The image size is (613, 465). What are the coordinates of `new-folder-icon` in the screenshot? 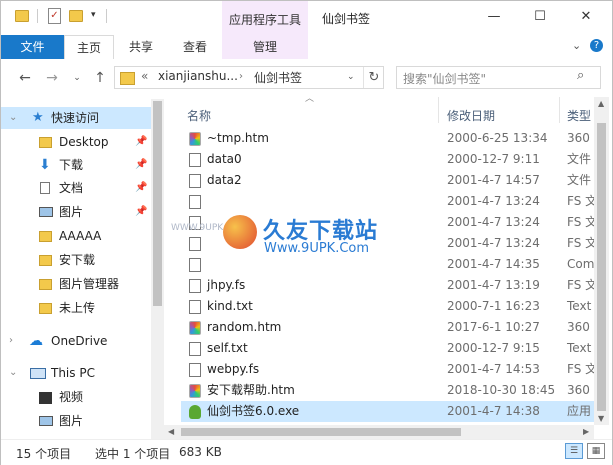 It's located at (76, 16).